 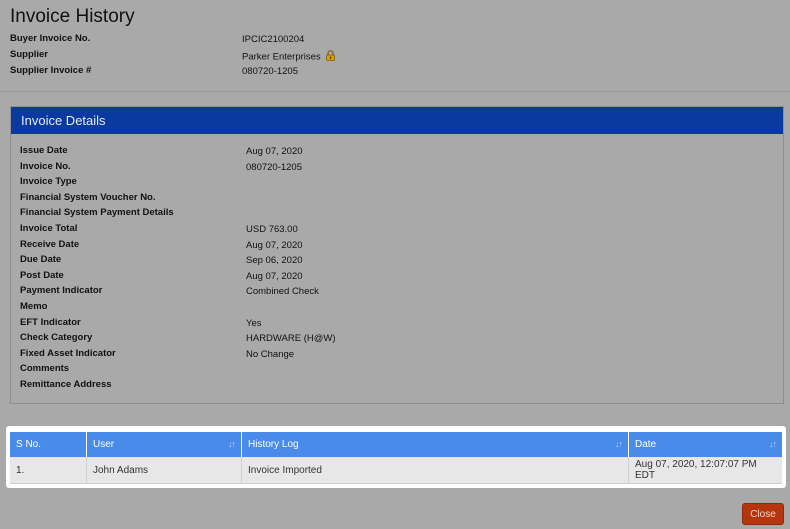 What do you see at coordinates (34, 306) in the screenshot?
I see `detail-label: Memo` at bounding box center [34, 306].